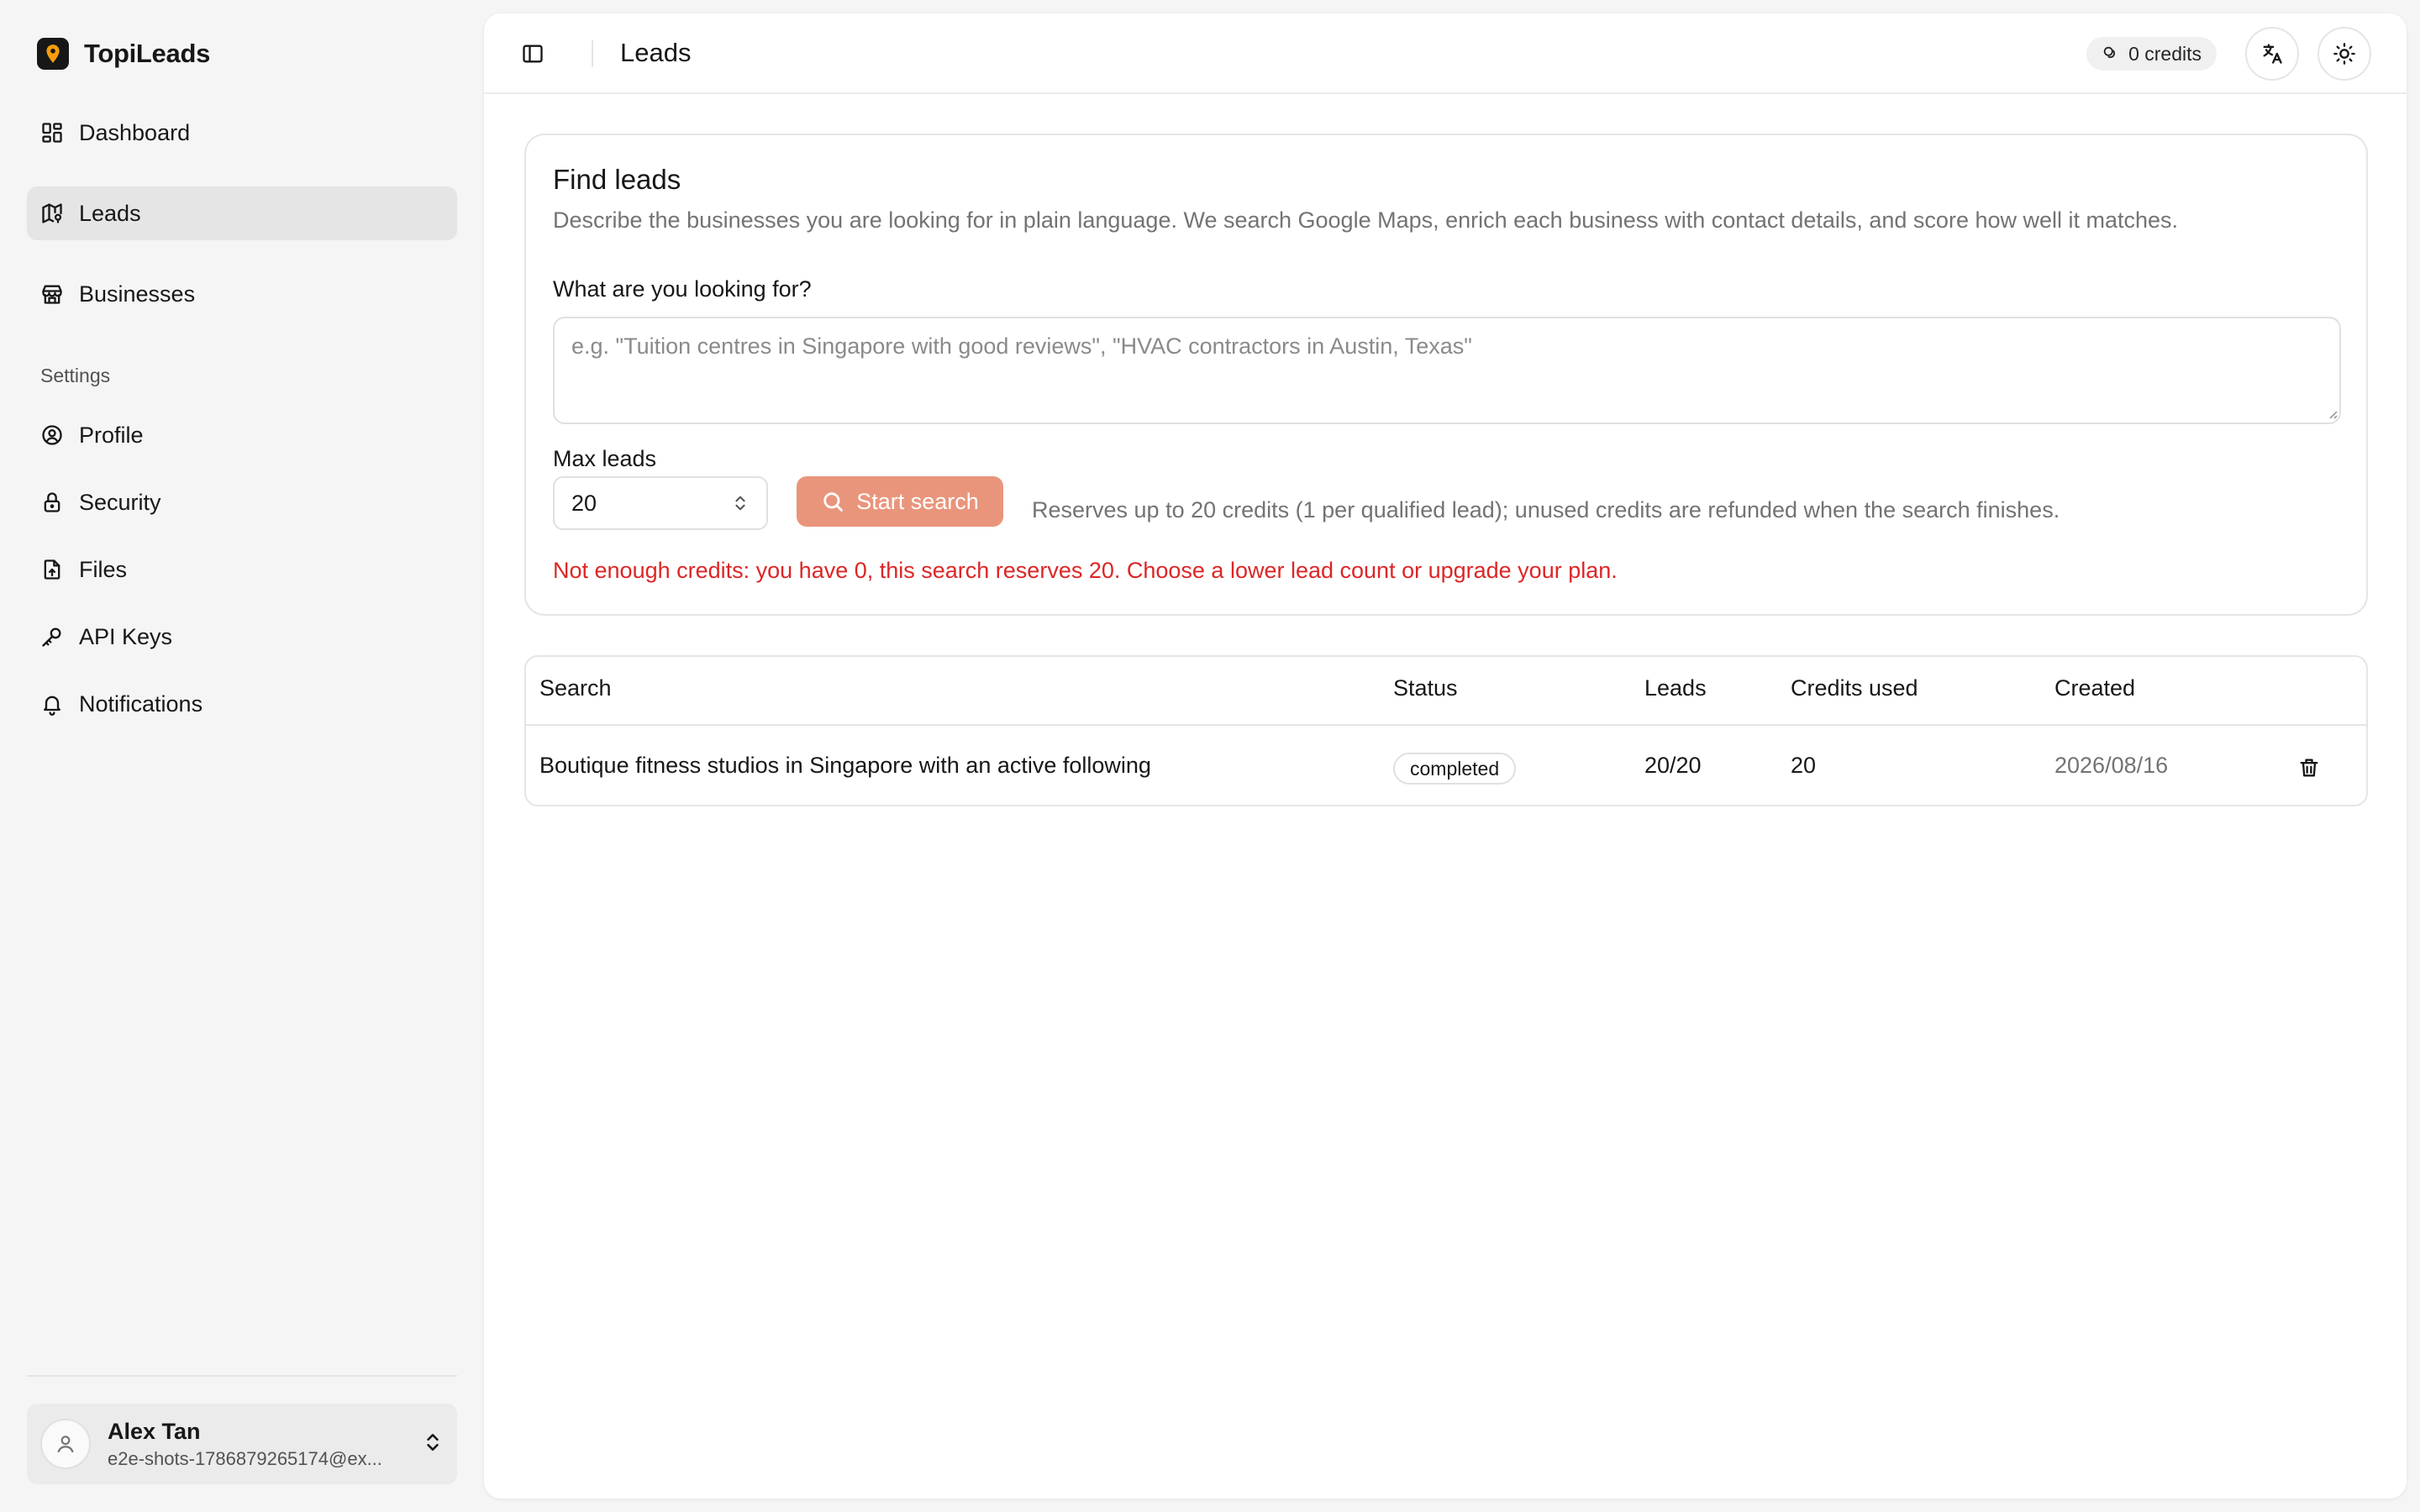 The width and height of the screenshot is (2420, 1512). What do you see at coordinates (75, 375) in the screenshot?
I see `settings-section-label: Settings` at bounding box center [75, 375].